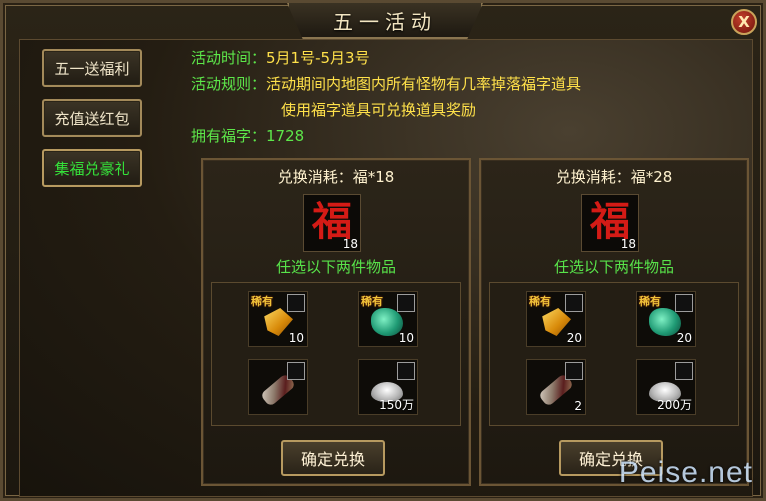 This screenshot has width=766, height=501. Describe the element at coordinates (336, 177) in the screenshot. I see `exchange-cost: 兑换消耗：福*18` at that location.